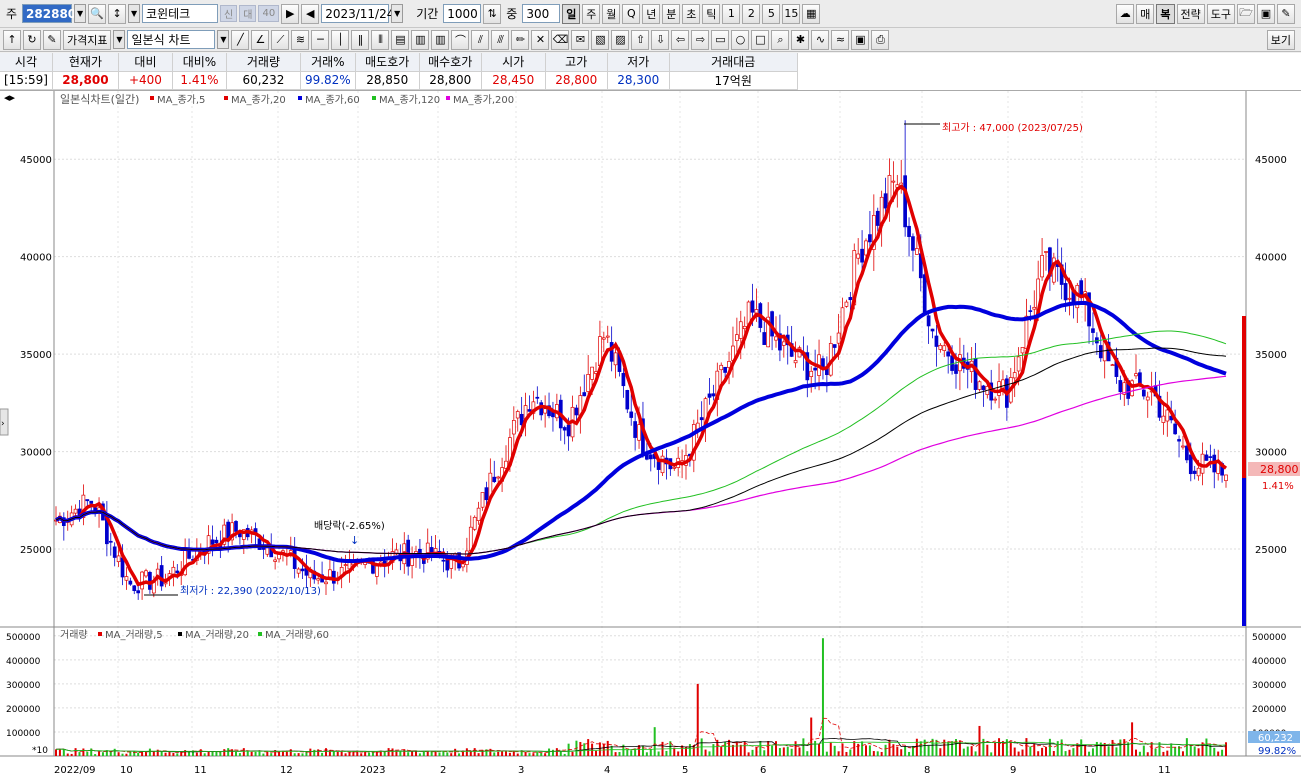  What do you see at coordinates (223, 39) in the screenshot?
I see `chart-type-dropdown: ▼` at bounding box center [223, 39].